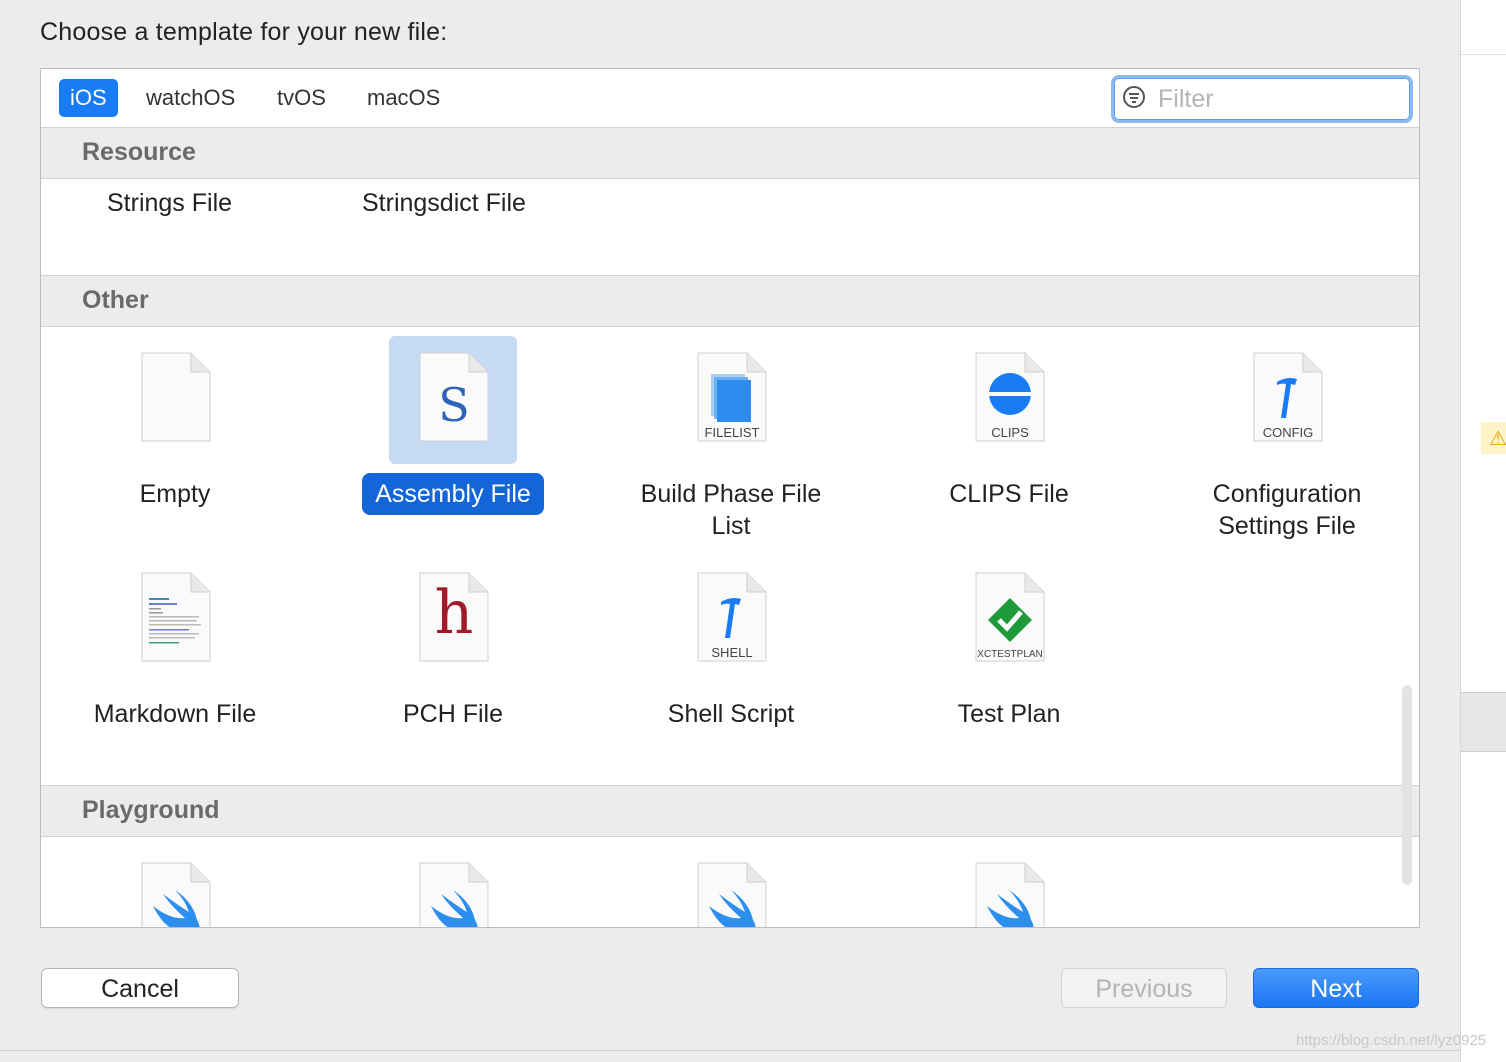 The image size is (1506, 1062). Describe the element at coordinates (444, 203) in the screenshot. I see `template-stringsdict-file: Stringsdict File` at that location.